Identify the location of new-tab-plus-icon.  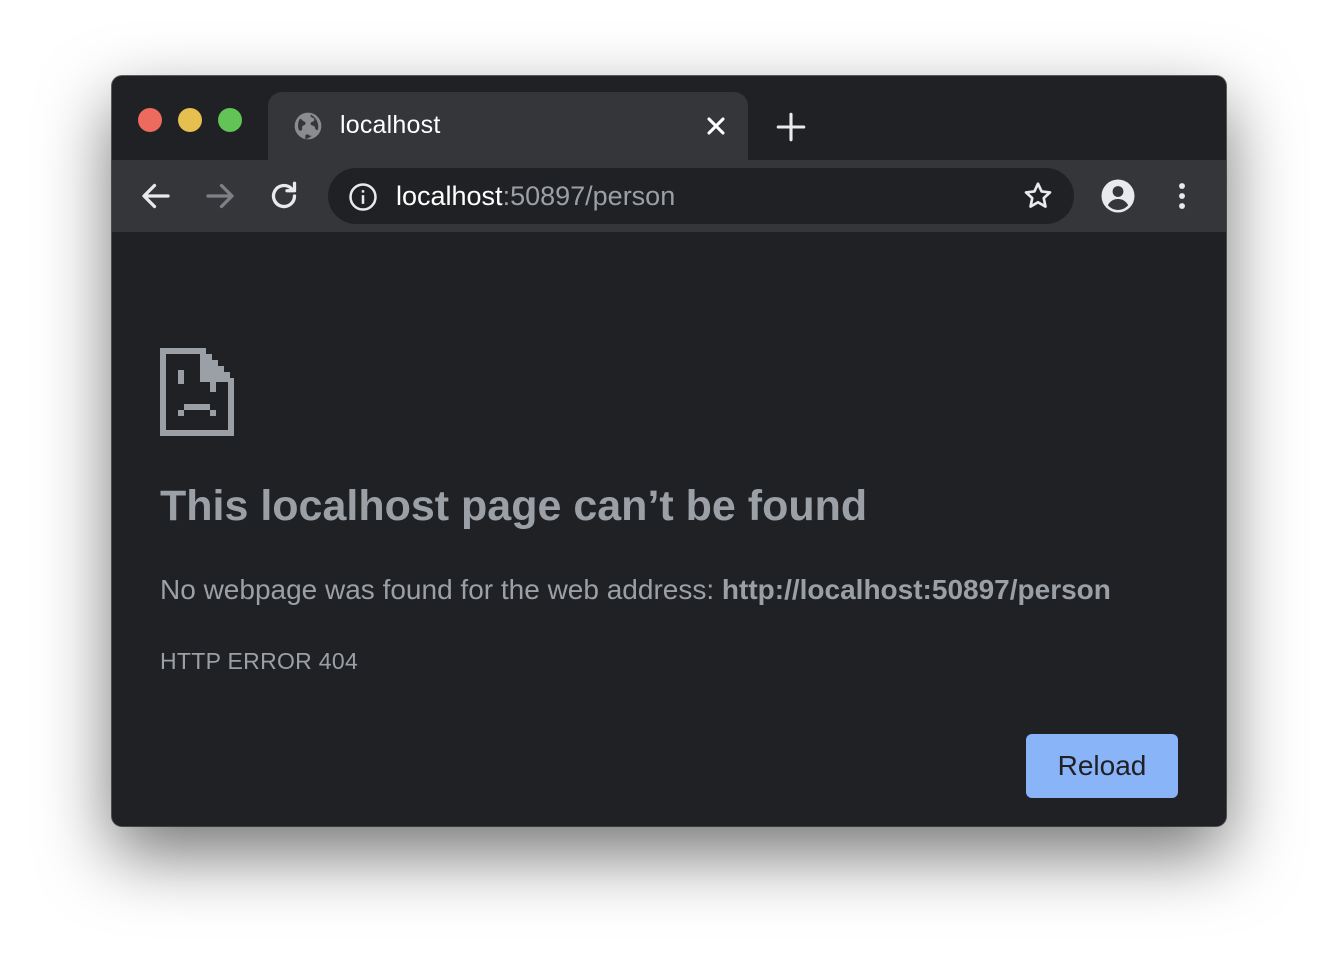
(791, 127).